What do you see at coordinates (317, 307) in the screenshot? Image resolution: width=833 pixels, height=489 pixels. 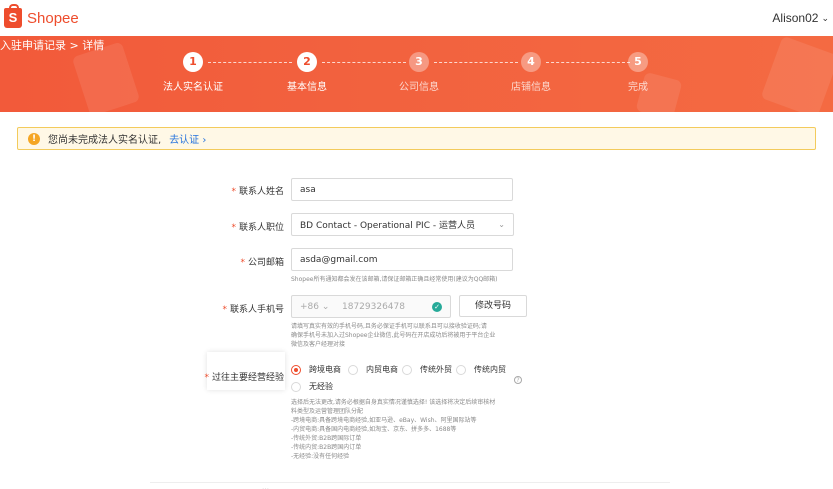 I see `country-code-select: +86 ⌄` at bounding box center [317, 307].